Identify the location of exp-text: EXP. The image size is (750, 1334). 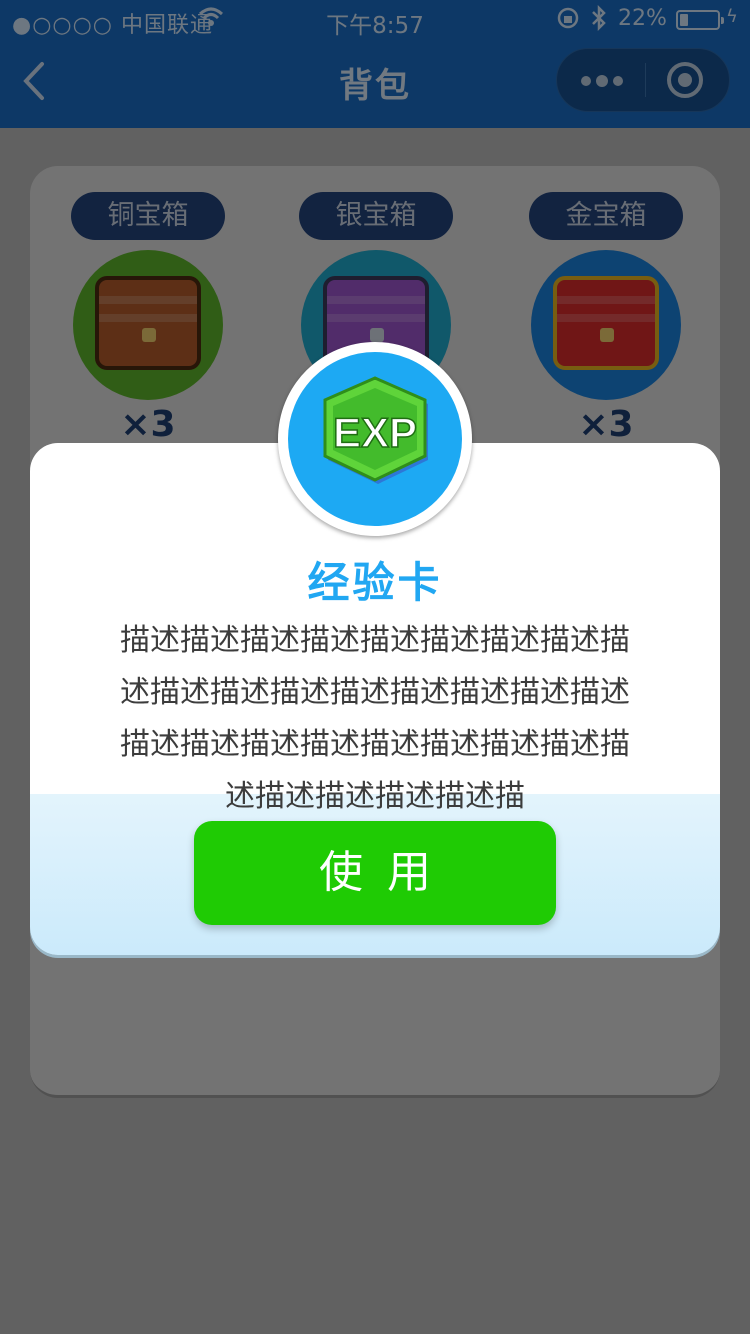
(375, 432).